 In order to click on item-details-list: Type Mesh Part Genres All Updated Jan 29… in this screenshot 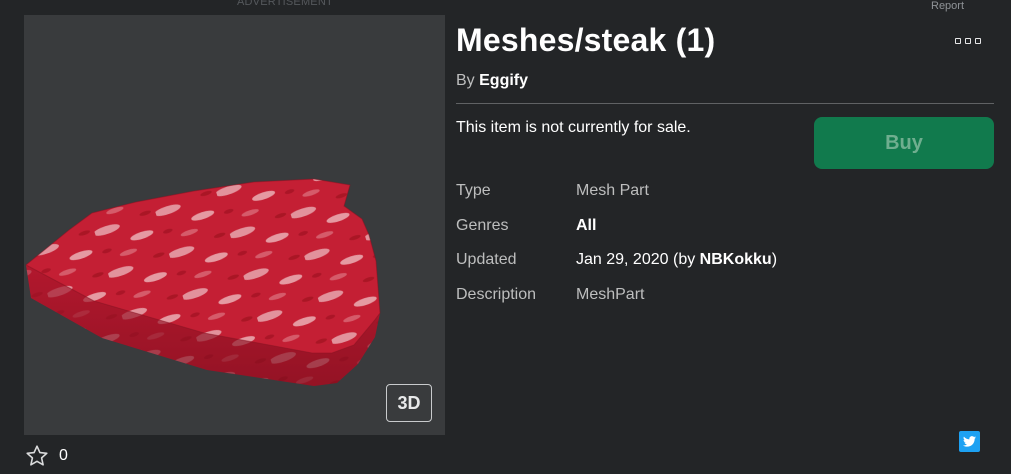, I will do `click(706, 251)`.